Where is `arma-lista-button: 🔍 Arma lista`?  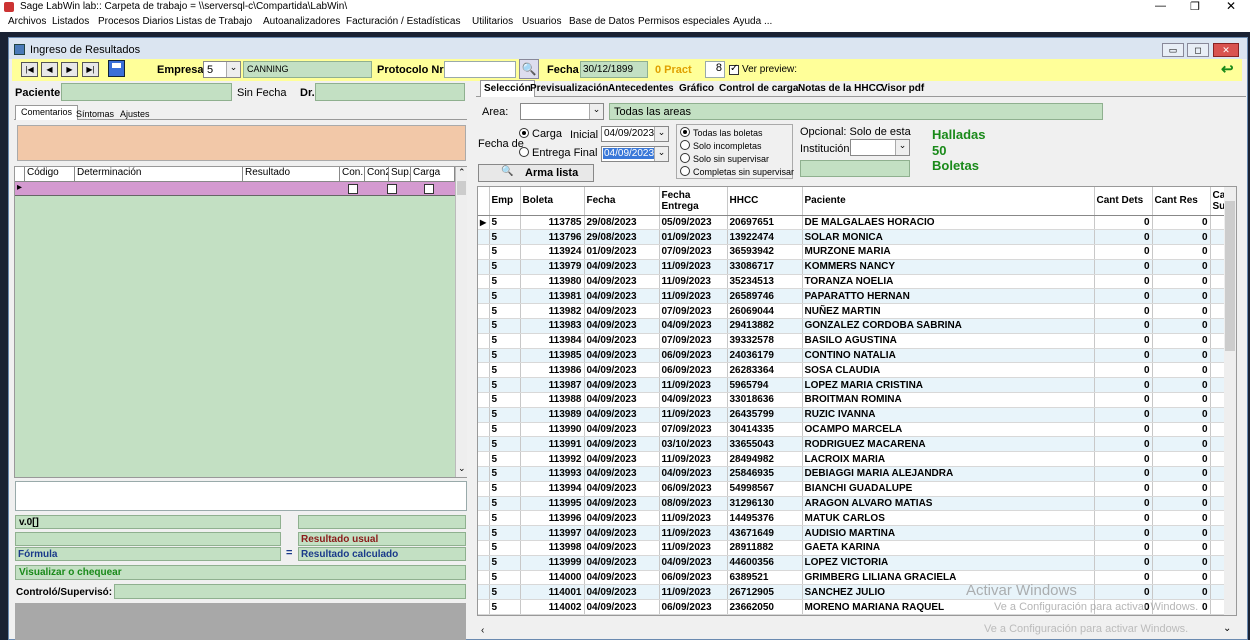
arma-lista-button: 🔍 Arma lista is located at coordinates (536, 173).